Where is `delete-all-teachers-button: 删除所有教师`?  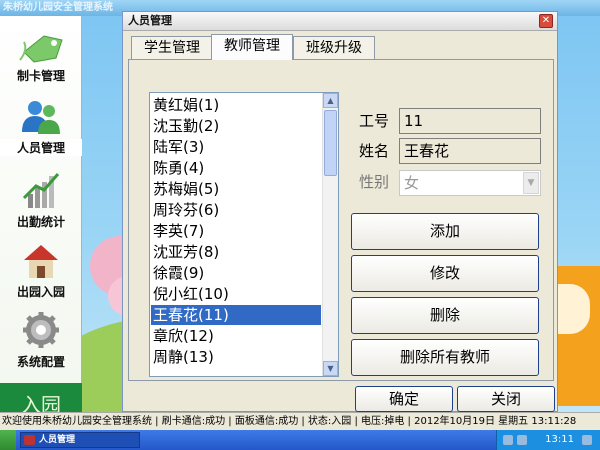 delete-all-teachers-button: 删除所有教师 is located at coordinates (445, 357).